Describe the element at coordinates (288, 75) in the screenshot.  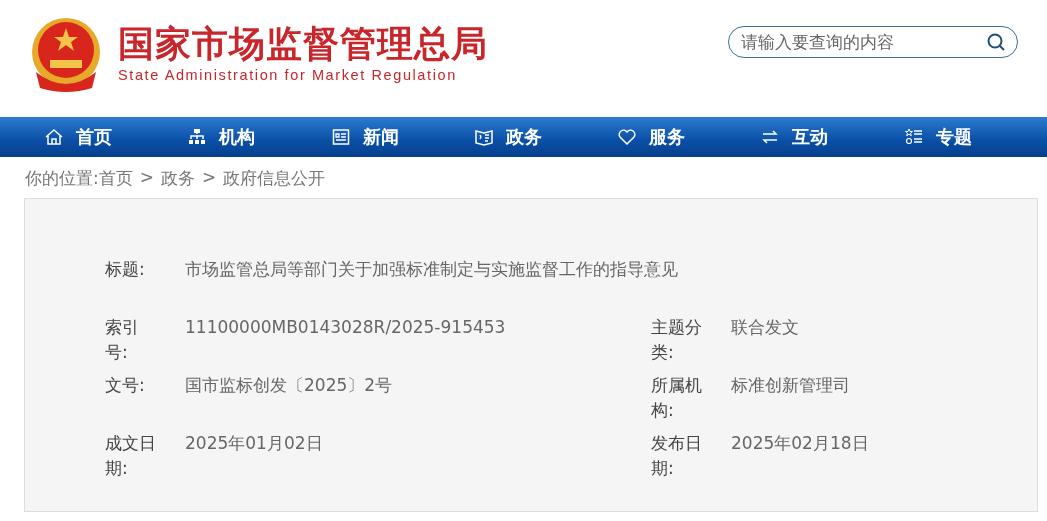
I see `site-subtitle: State Administration for Market Regulation` at that location.